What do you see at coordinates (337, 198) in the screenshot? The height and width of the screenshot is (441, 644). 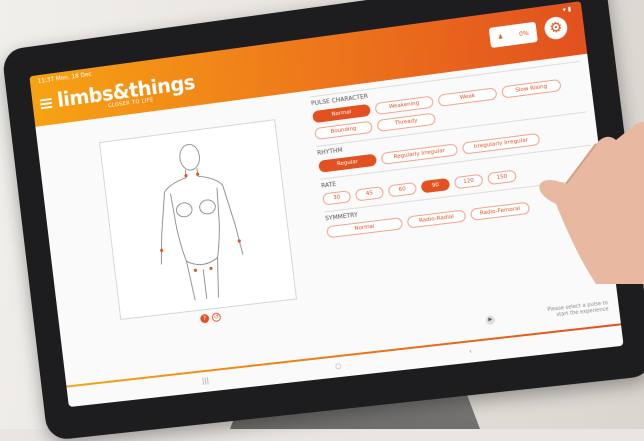 I see `rate-option: 30` at bounding box center [337, 198].